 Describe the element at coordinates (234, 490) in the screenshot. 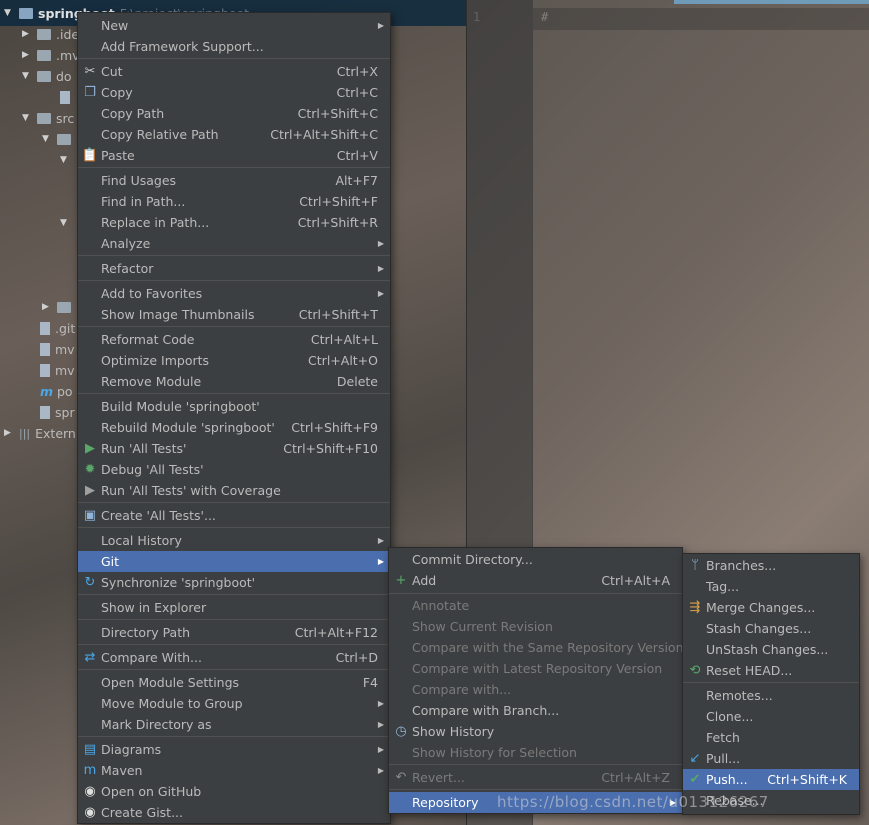

I see `ctx-item-run-all-tests-with-coverage: ▶ Run 'All Tests' with Coverage` at that location.